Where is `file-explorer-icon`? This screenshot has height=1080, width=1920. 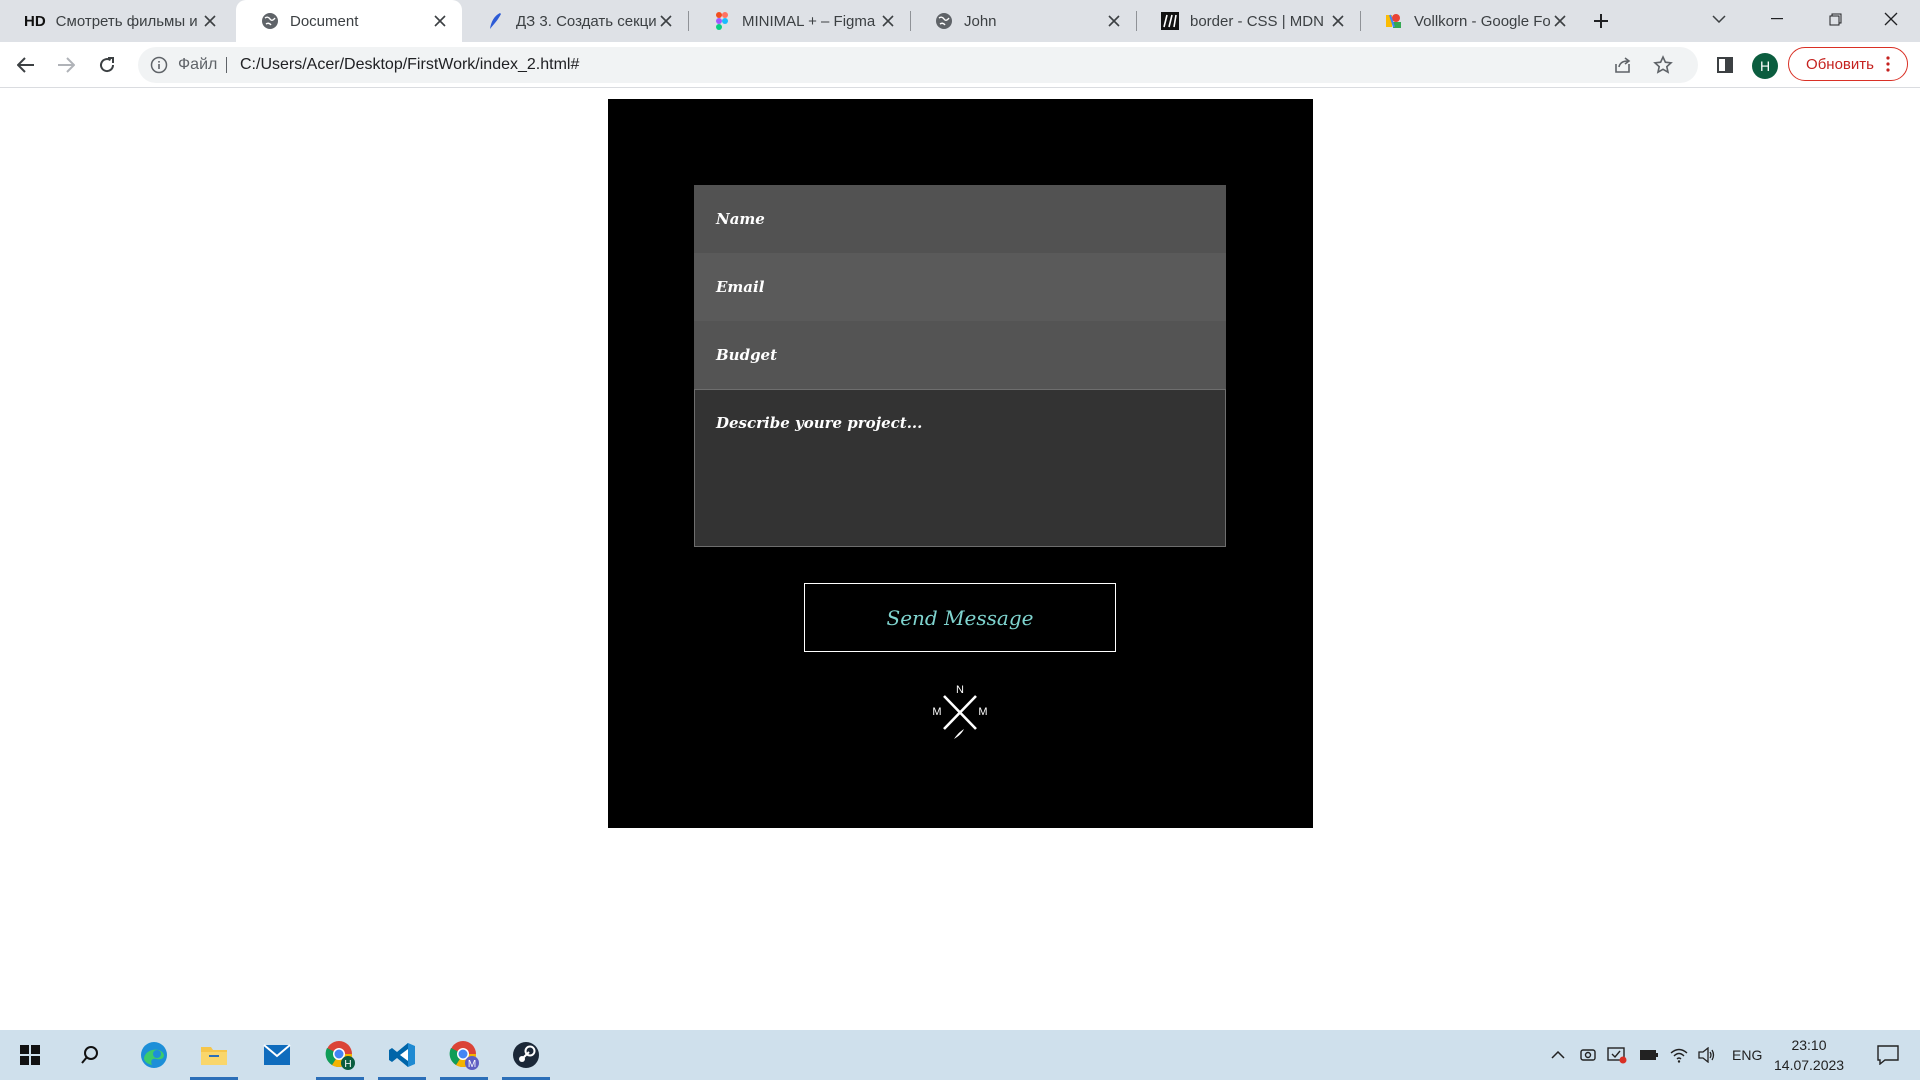
file-explorer-icon is located at coordinates (214, 1056).